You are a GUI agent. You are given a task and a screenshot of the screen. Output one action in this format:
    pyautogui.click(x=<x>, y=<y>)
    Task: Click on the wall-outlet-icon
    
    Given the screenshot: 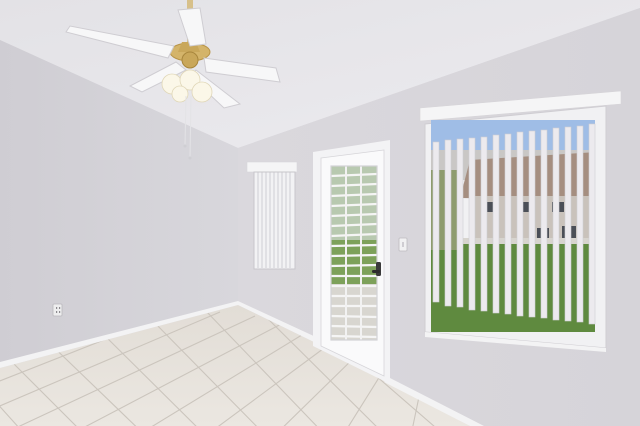 What is the action you would take?
    pyautogui.click(x=57, y=310)
    